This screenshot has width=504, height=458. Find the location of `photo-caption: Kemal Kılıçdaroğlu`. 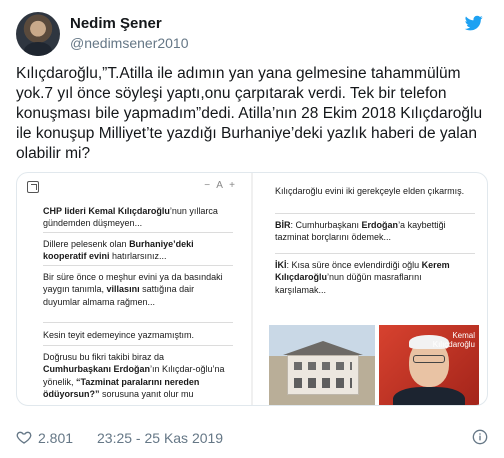

photo-caption: Kemal Kılıçdaroğlu is located at coordinates (453, 340).